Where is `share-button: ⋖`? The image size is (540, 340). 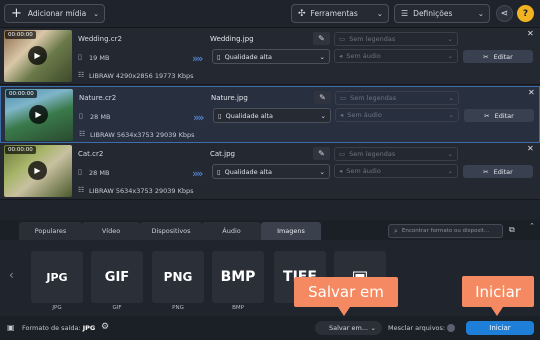
share-button: ⋖ is located at coordinates (504, 13).